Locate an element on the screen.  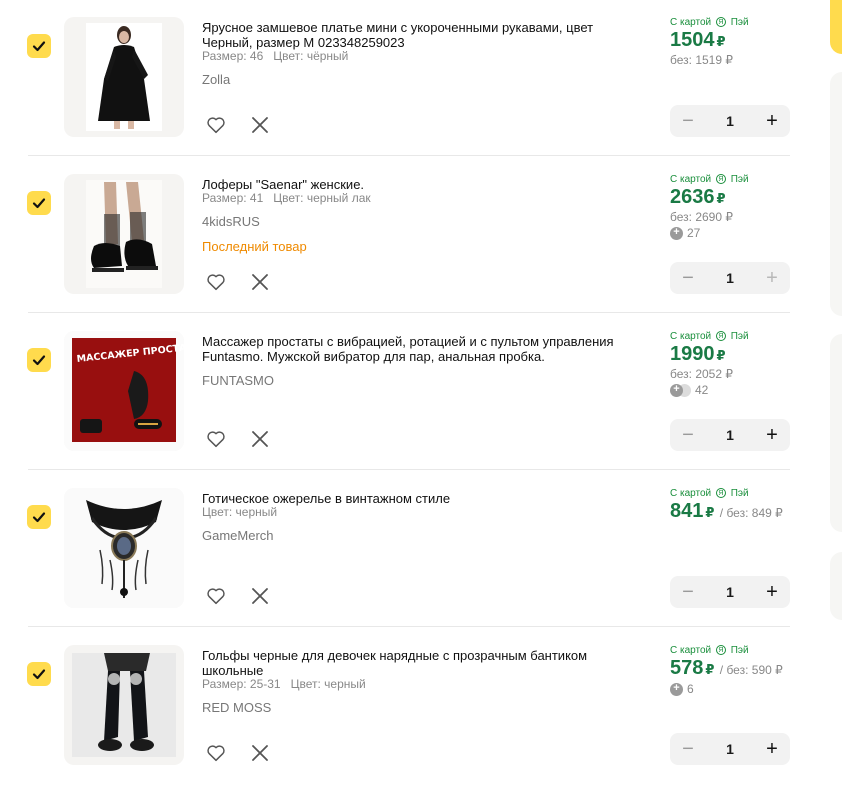
price-without-card: / без: 849 ₽ is located at coordinates (749, 513).